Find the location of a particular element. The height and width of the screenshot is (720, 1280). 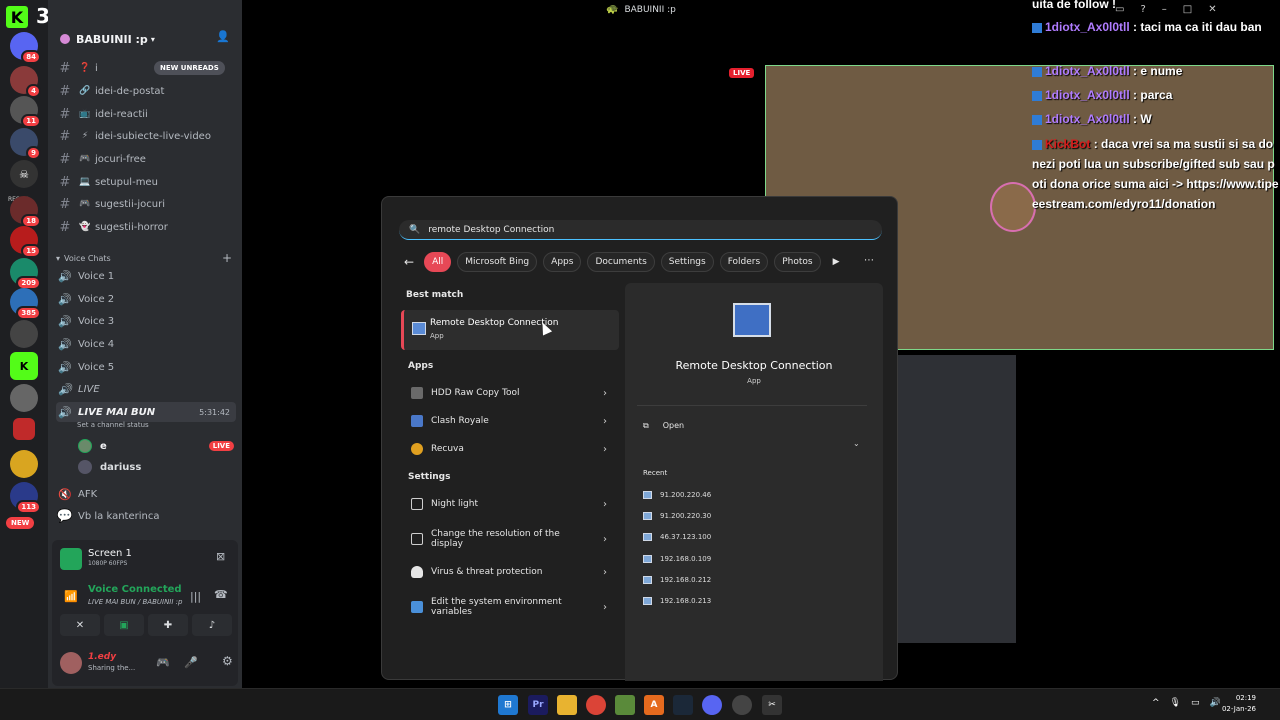

filter-all: All is located at coordinates (438, 262).